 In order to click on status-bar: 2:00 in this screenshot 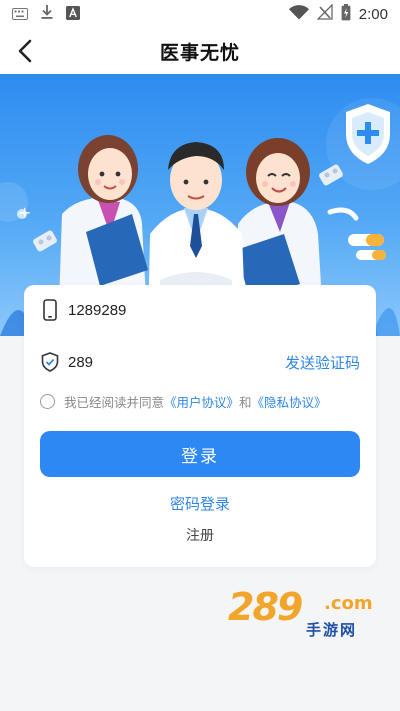, I will do `click(200, 14)`.